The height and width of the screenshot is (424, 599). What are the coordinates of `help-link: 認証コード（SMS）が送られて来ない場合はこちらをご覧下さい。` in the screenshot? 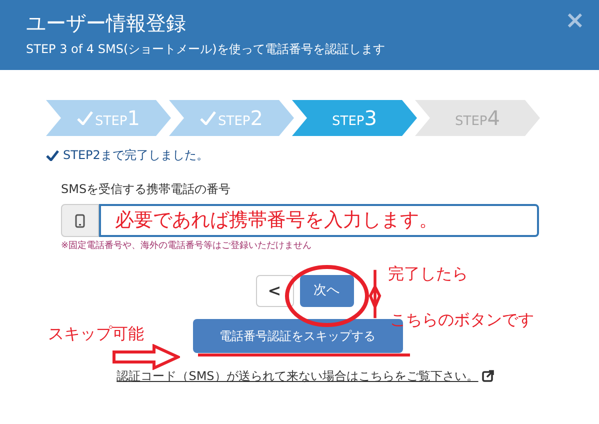 It's located at (297, 375).